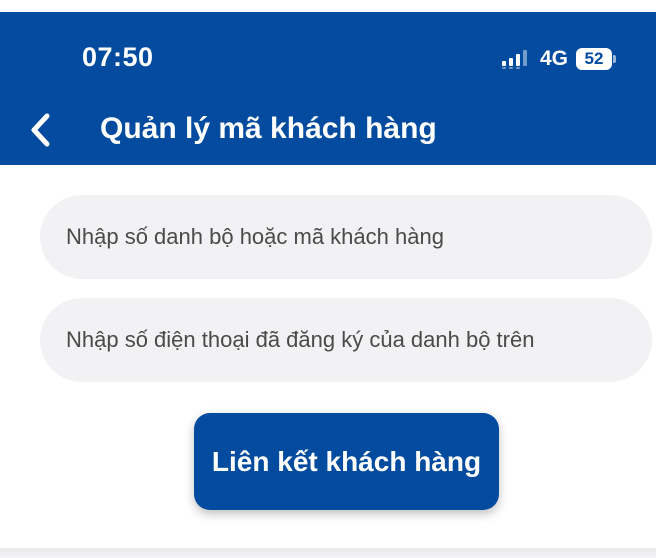 This screenshot has width=656, height=558. Describe the element at coordinates (615, 59) in the screenshot. I see `battery-tip` at that location.